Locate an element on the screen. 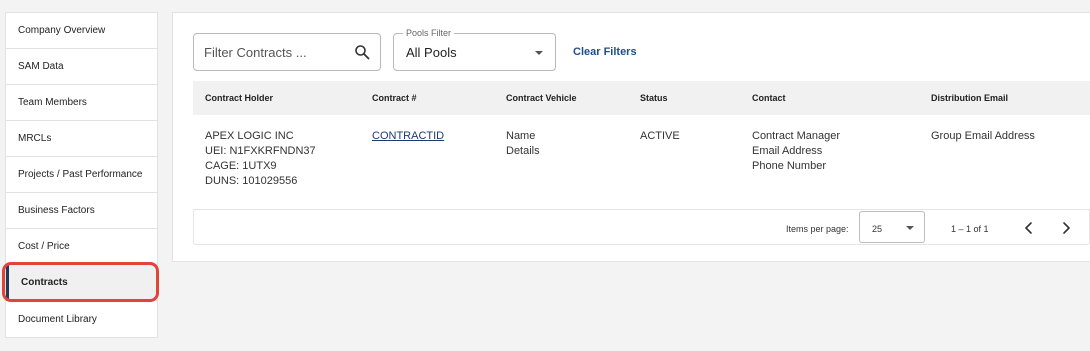 The width and height of the screenshot is (1090, 351). sidebar-item-contracts: Contracts is located at coordinates (81, 283).